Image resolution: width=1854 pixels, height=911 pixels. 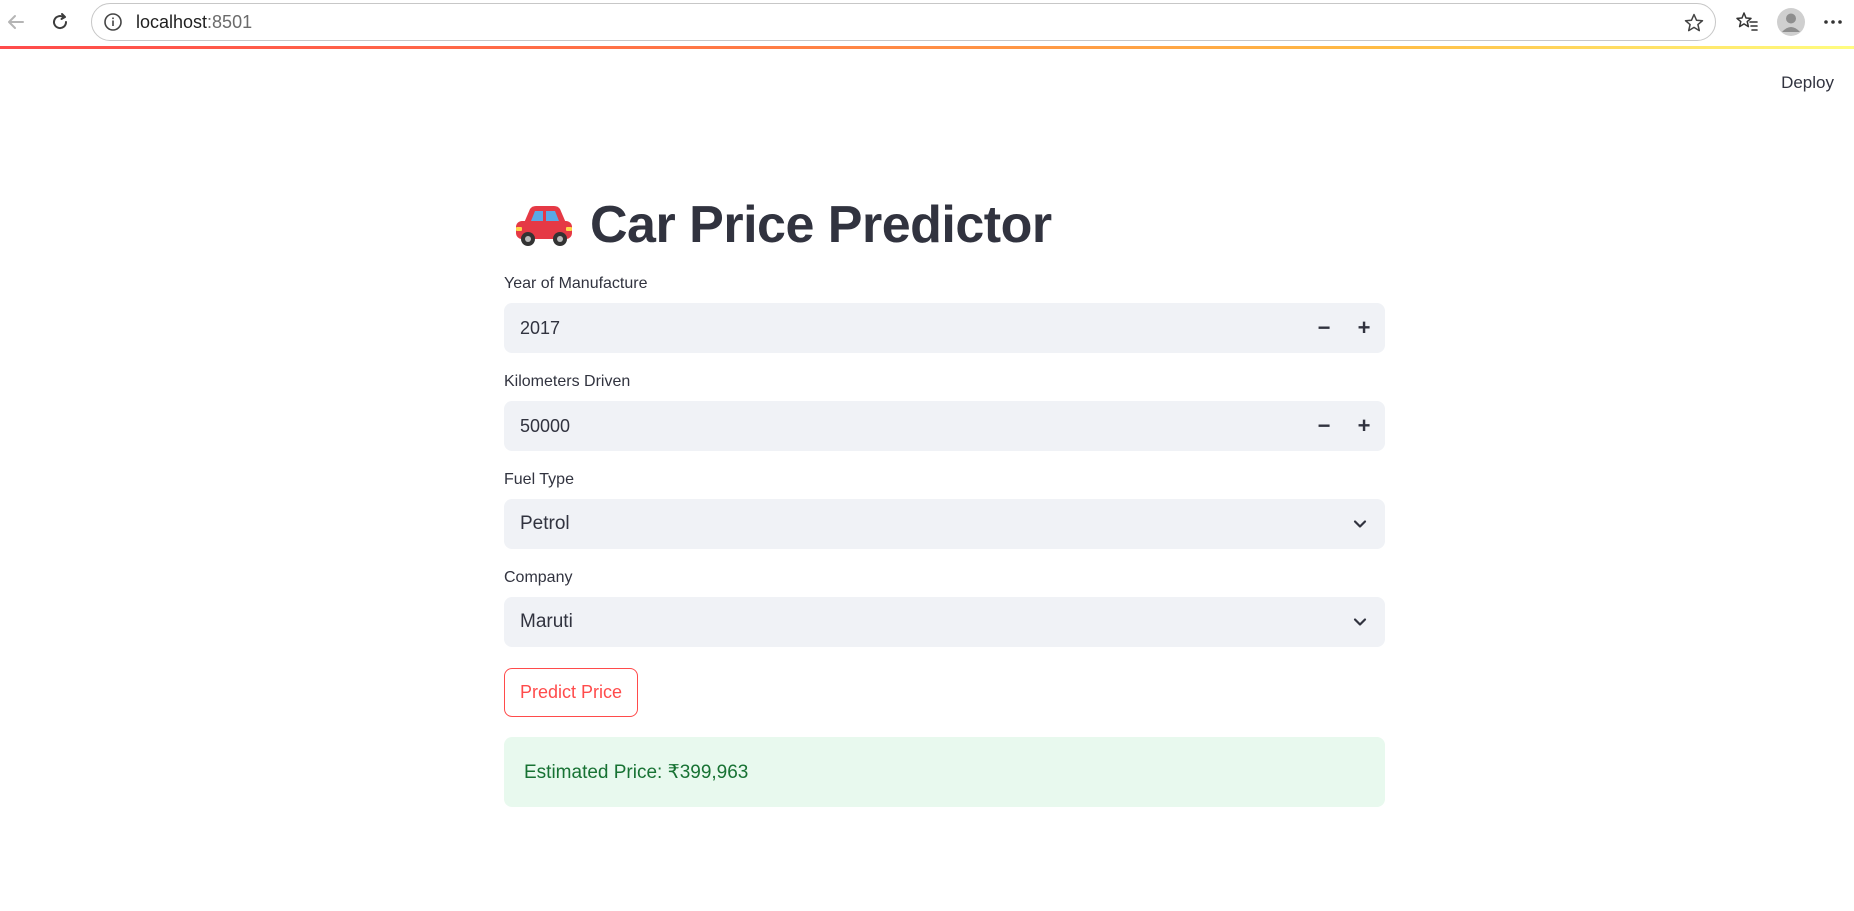 I want to click on year-input: 2017 − +, so click(x=944, y=328).